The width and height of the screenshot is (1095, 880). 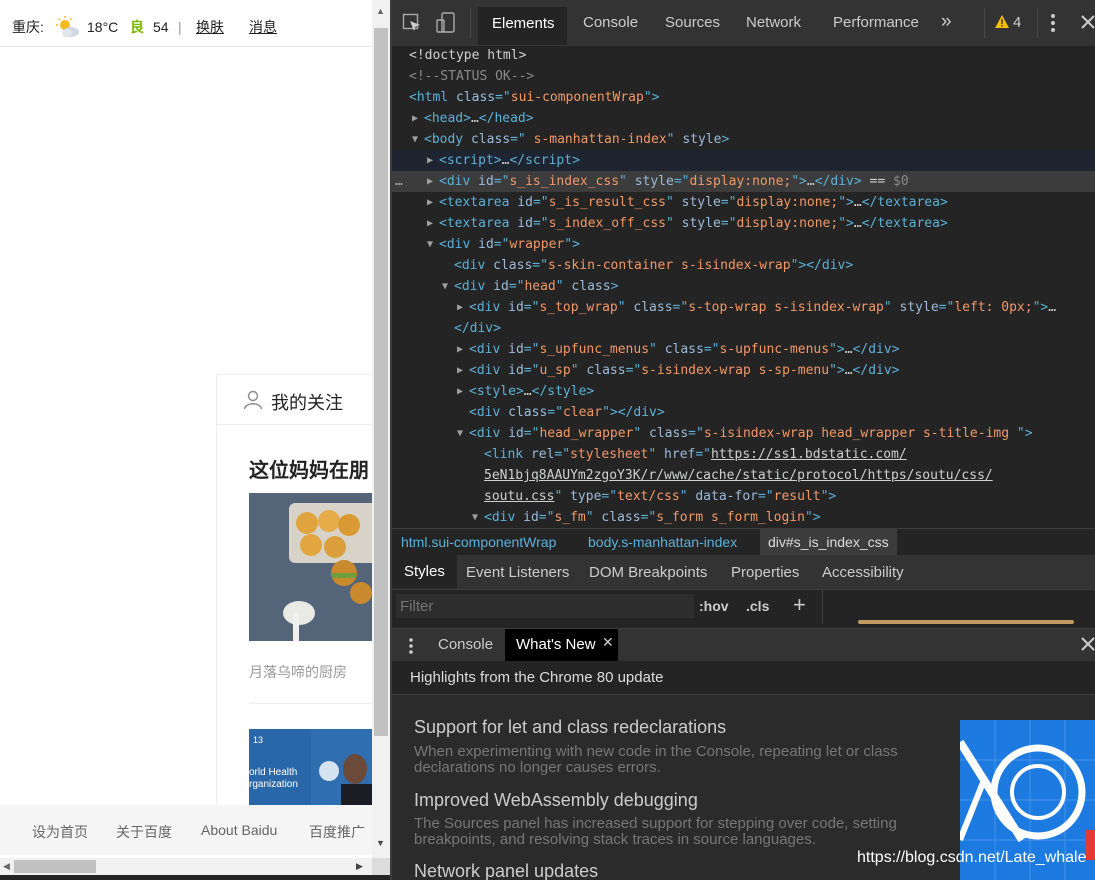 I want to click on close-devtools-icon, so click(x=1088, y=24).